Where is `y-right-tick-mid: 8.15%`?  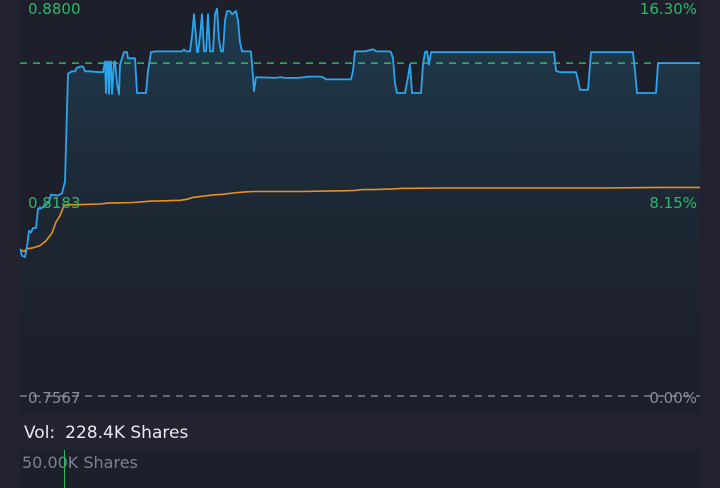 y-right-tick-mid: 8.15% is located at coordinates (673, 203).